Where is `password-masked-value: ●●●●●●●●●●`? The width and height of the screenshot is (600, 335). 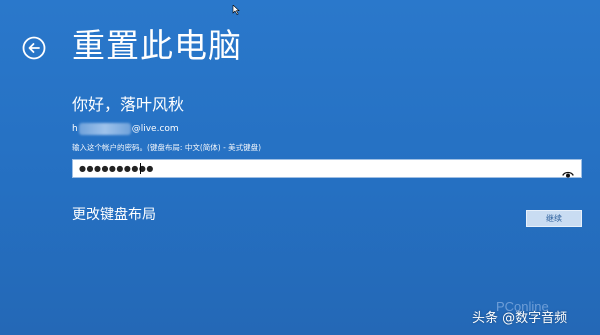 password-masked-value: ●●●●●●●●●● is located at coordinates (116, 168).